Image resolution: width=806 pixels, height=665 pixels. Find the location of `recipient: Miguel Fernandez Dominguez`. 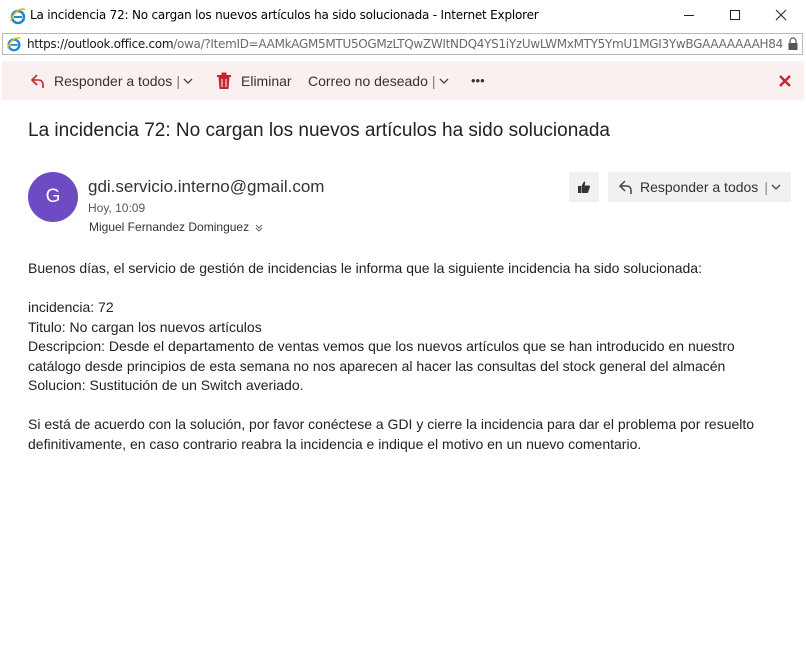

recipient: Miguel Fernandez Dominguez is located at coordinates (176, 227).